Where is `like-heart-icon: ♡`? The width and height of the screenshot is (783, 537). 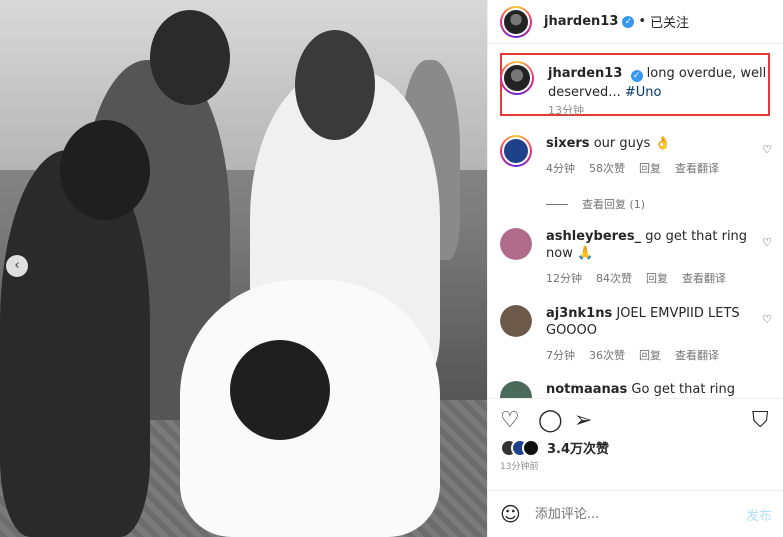 like-heart-icon: ♡ is located at coordinates (510, 421).